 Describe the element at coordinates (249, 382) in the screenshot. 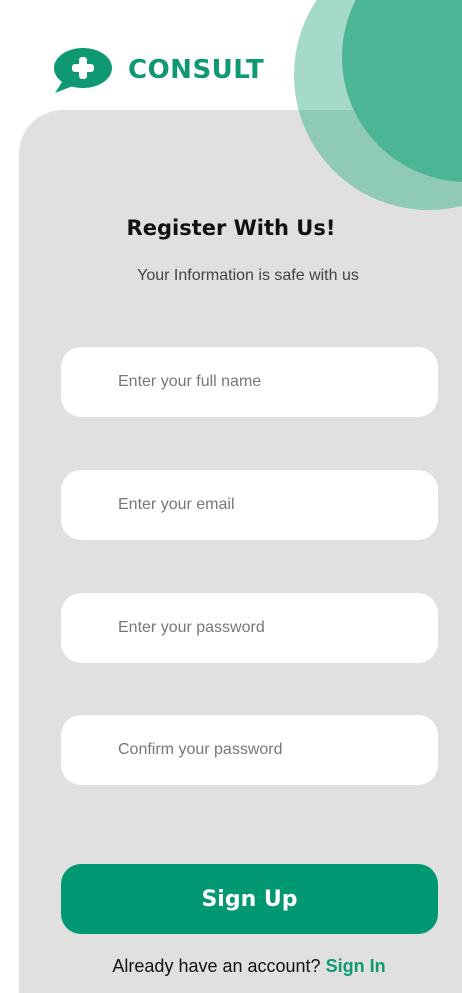

I see `full-name-input` at that location.